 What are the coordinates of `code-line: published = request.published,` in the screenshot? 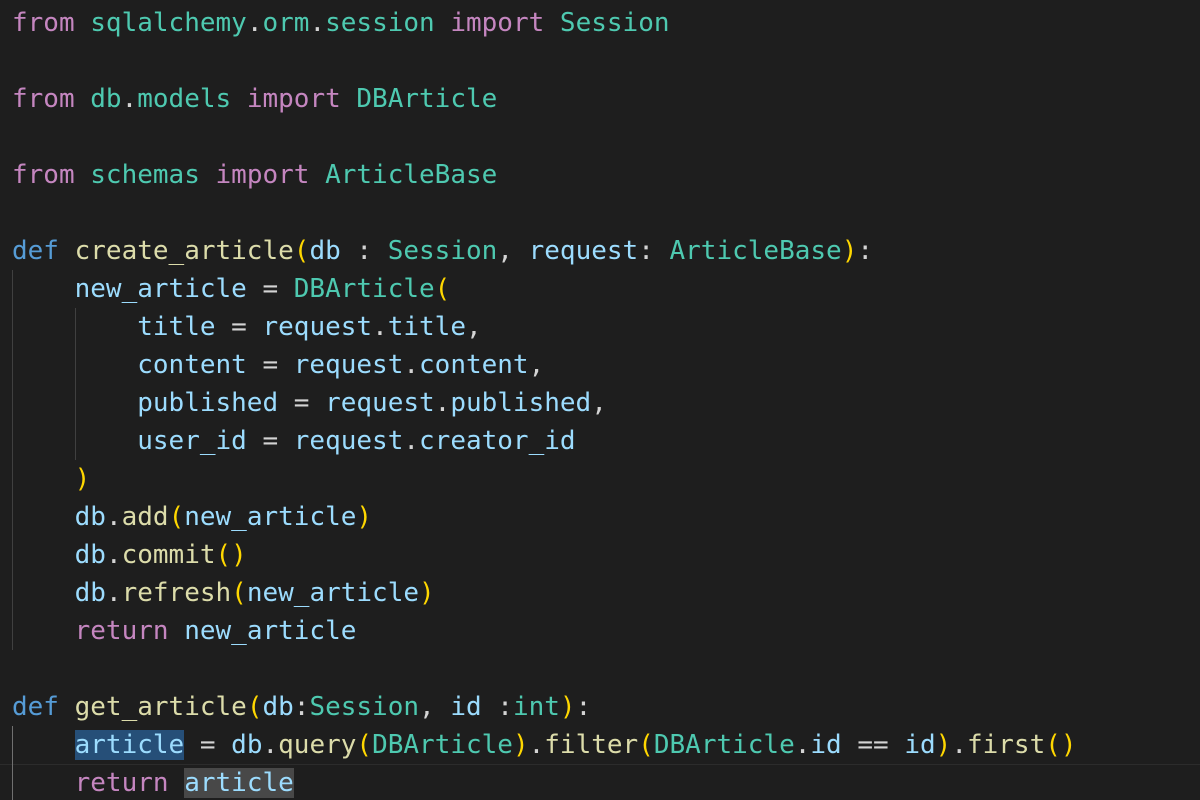 It's located at (544, 403).